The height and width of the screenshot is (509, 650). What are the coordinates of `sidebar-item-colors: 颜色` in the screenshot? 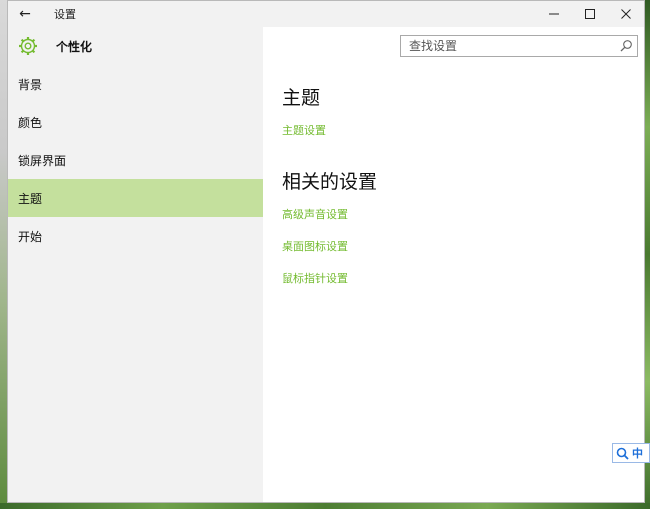 It's located at (135, 122).